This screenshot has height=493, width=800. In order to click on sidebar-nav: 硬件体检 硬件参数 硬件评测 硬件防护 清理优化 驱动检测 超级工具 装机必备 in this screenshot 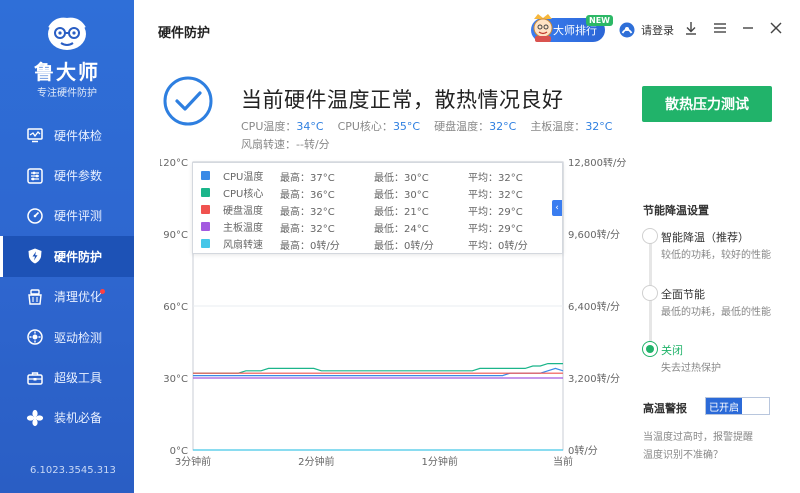, I will do `click(67, 276)`.